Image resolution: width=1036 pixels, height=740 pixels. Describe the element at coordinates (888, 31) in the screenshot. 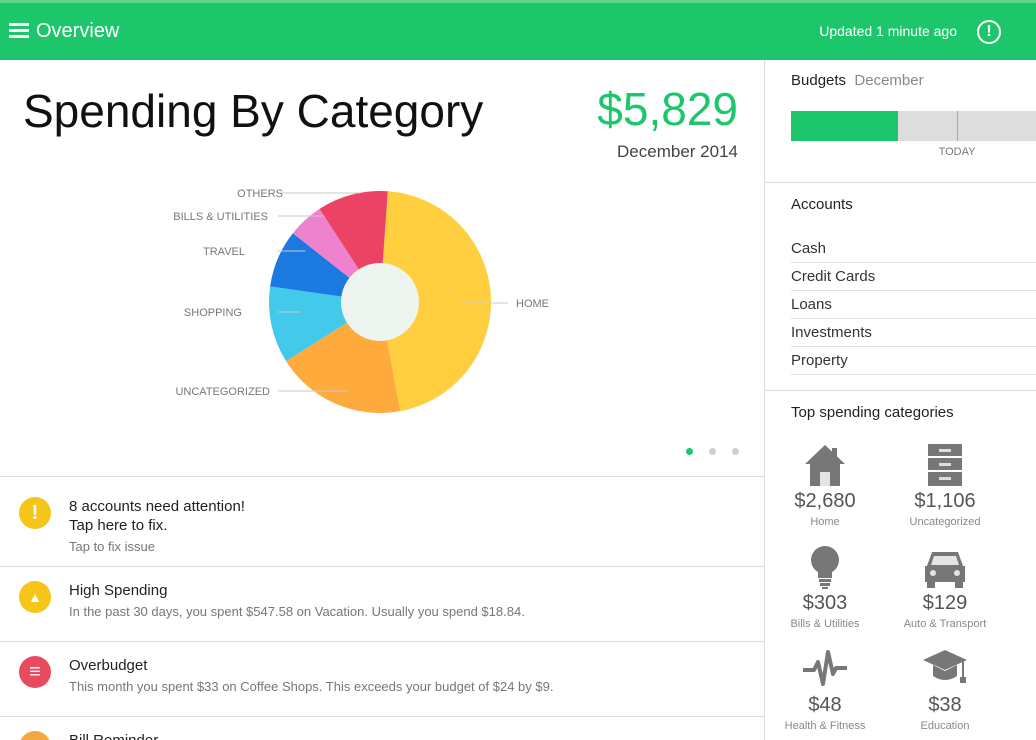

I see `updated-status: Updated 1 minute ago` at that location.